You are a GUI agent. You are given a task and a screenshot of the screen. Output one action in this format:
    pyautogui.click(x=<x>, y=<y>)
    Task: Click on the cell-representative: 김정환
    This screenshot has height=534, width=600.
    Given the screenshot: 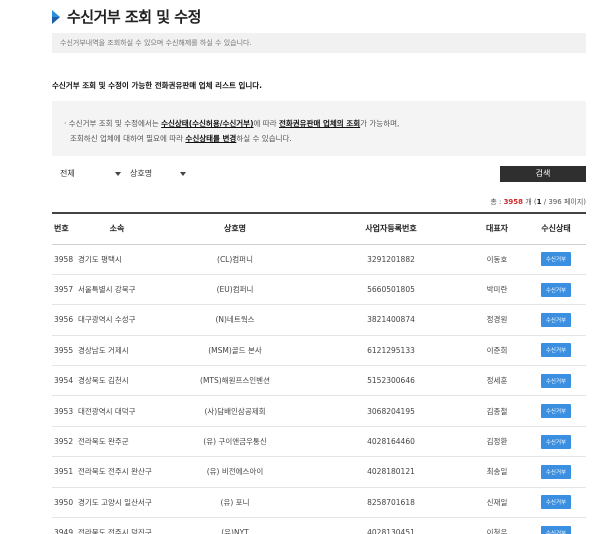 What is the action you would take?
    pyautogui.click(x=497, y=442)
    